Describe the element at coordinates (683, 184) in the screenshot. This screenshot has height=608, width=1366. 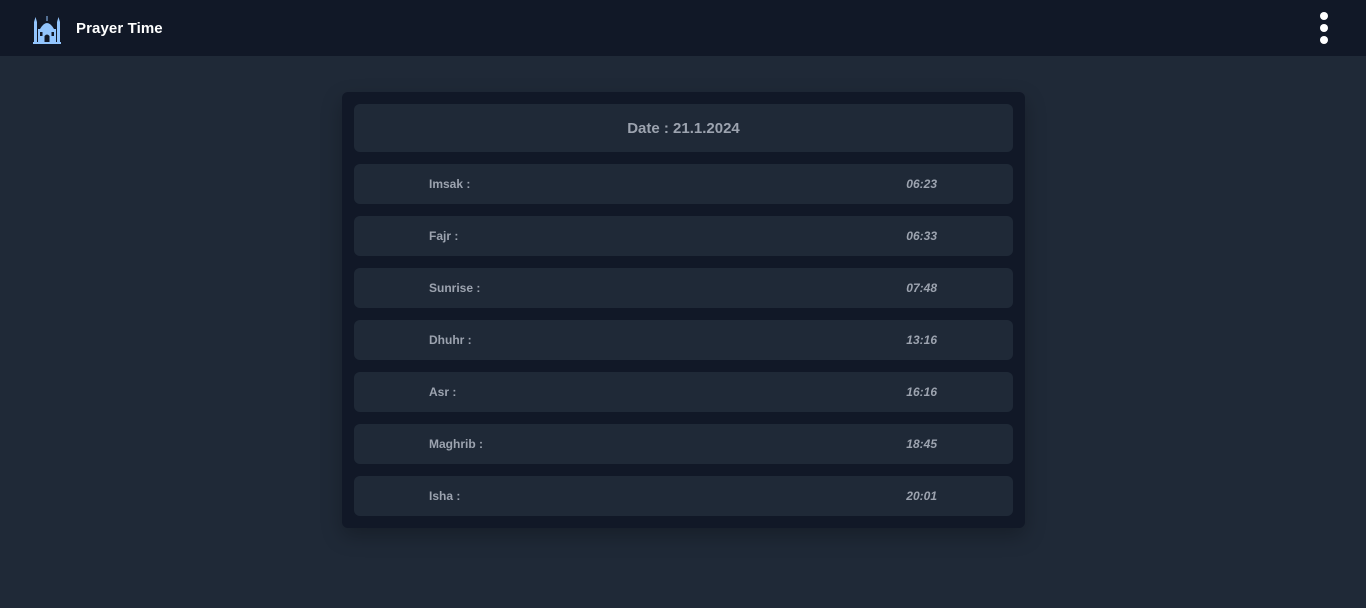
I see `prayer-row-imsak: Imsak : 06:23` at that location.